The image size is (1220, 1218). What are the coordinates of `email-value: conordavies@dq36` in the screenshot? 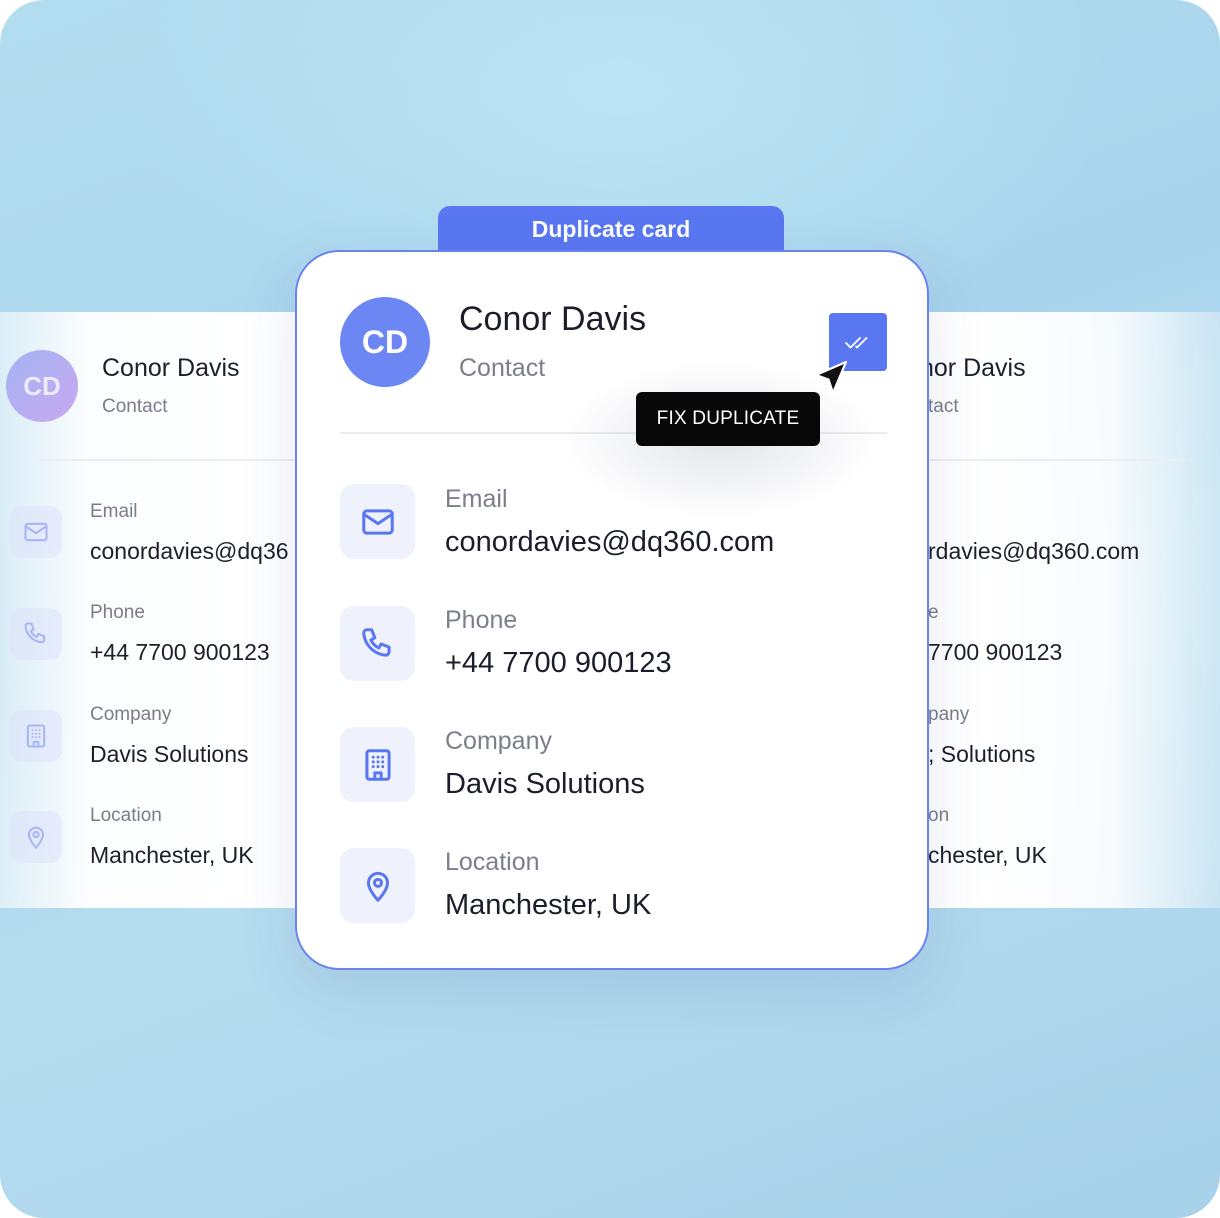 It's located at (189, 551).